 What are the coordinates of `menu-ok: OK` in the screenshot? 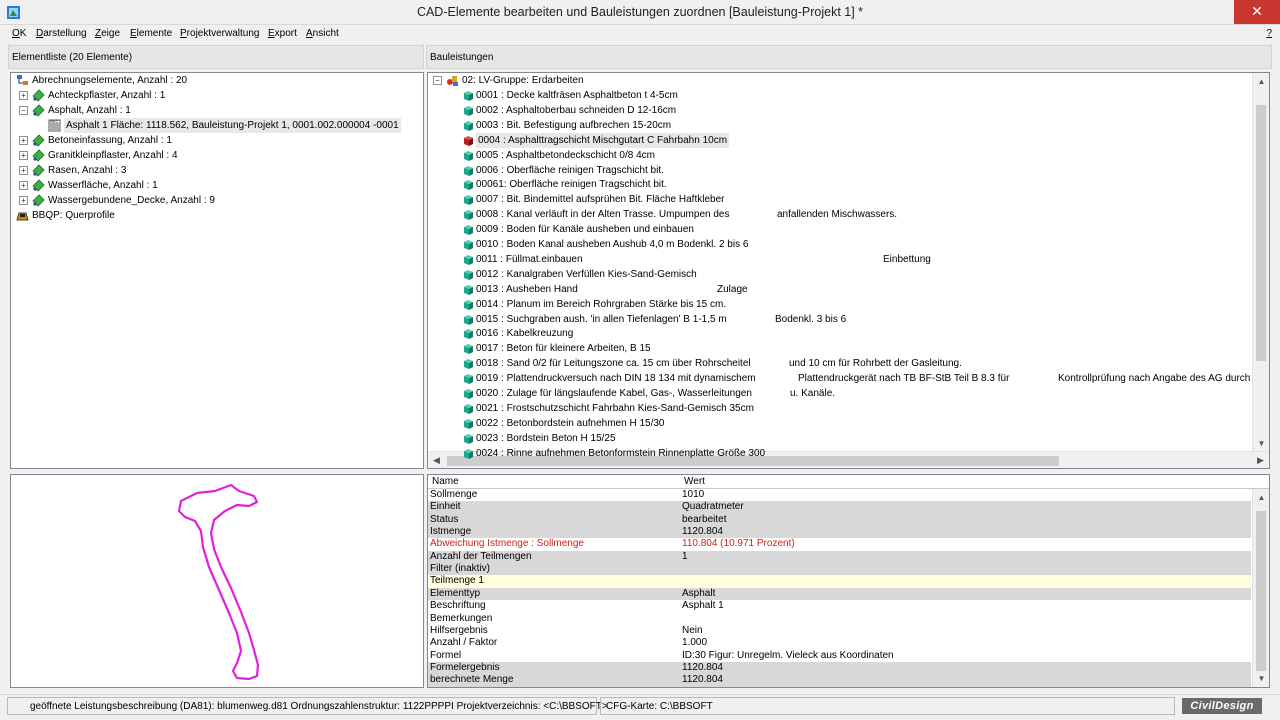 It's located at (19, 33).